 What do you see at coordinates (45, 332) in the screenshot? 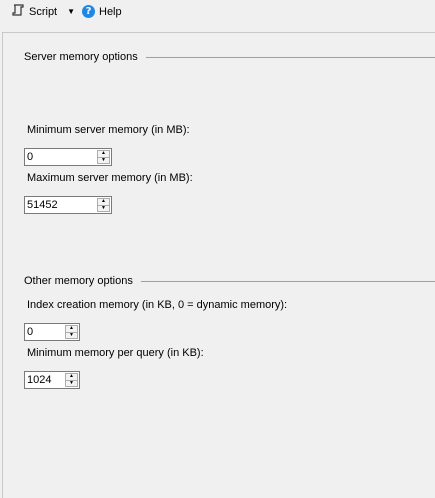
I see `index-creation-memory-input: 0` at bounding box center [45, 332].